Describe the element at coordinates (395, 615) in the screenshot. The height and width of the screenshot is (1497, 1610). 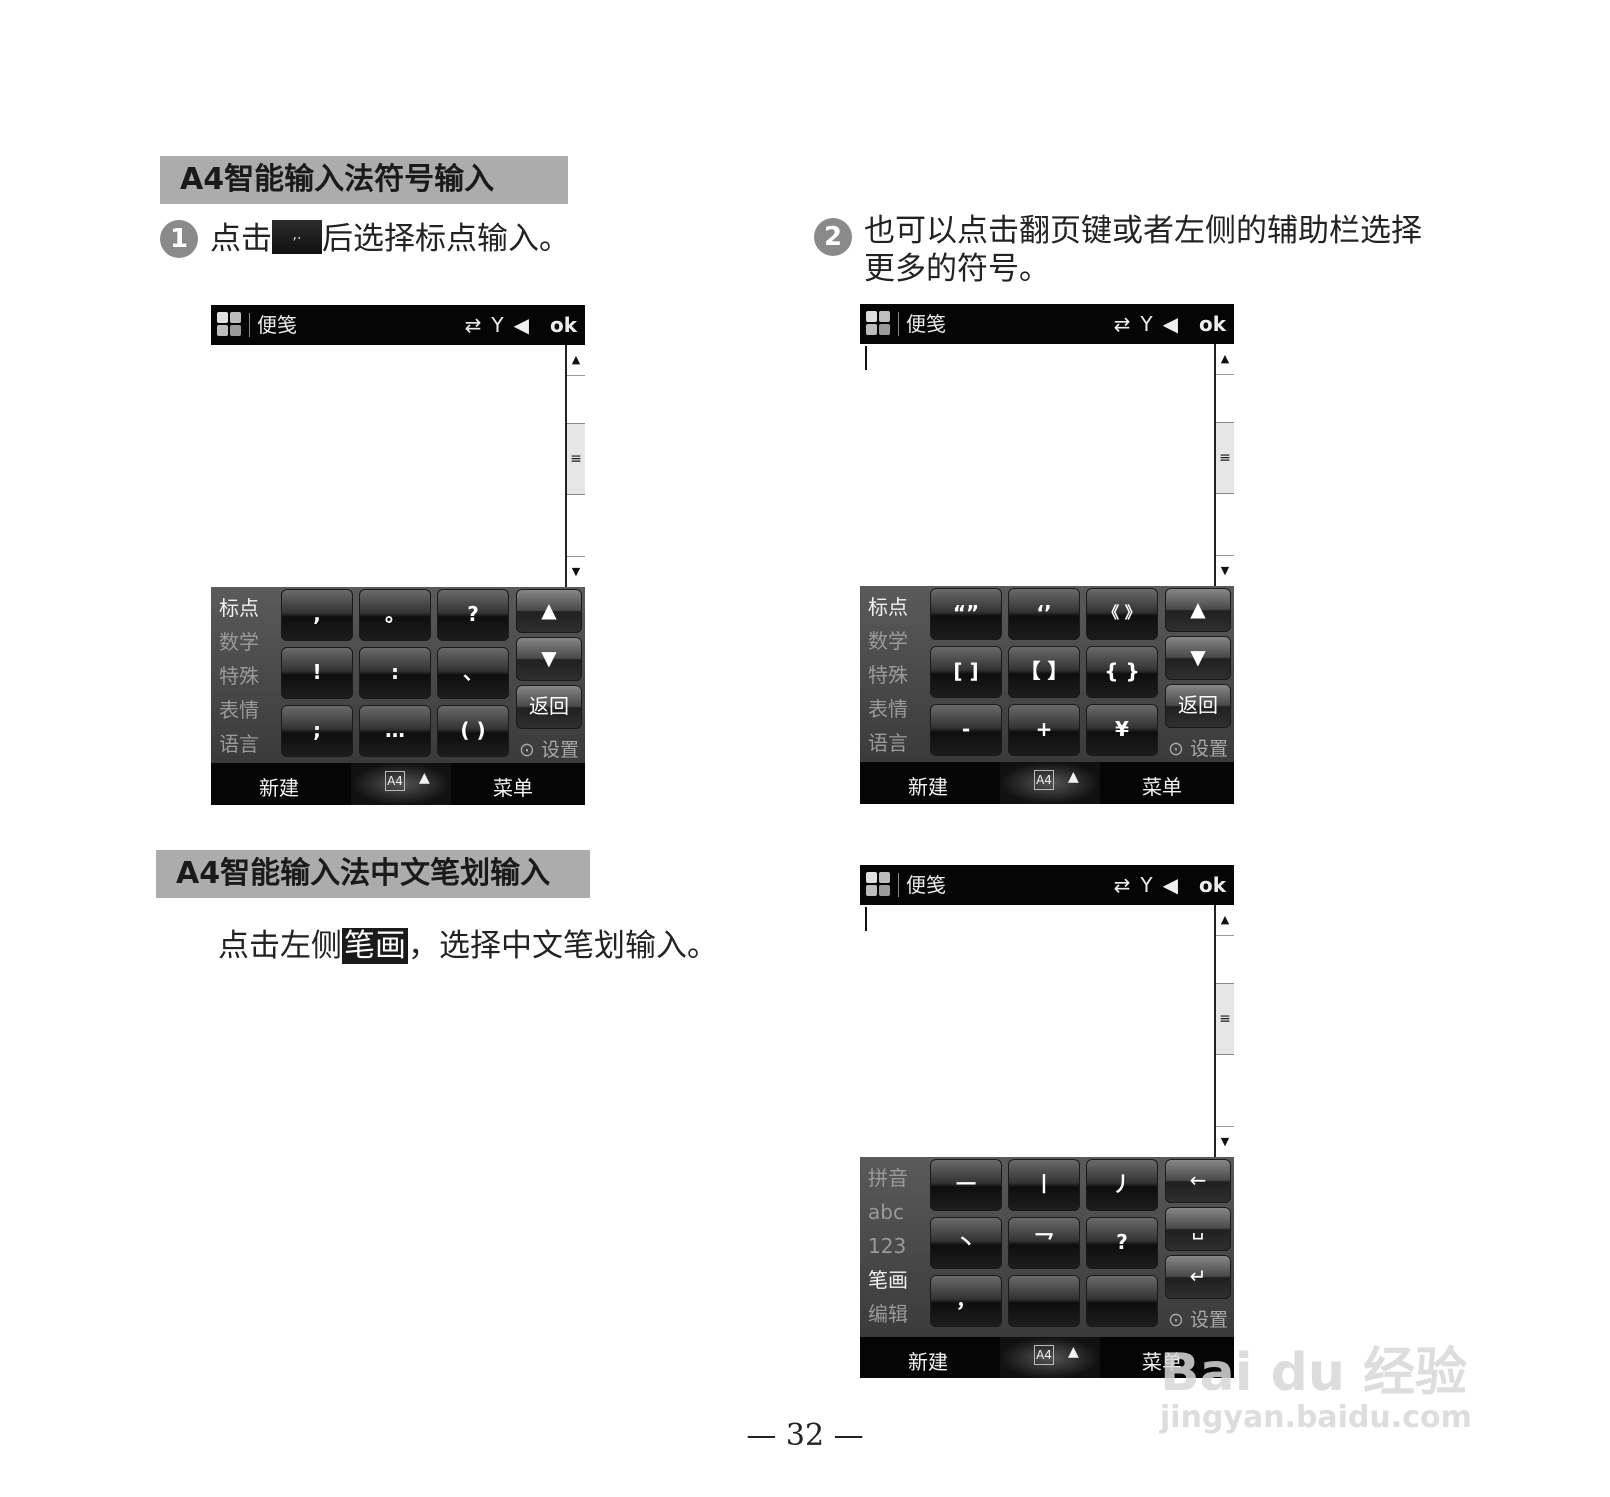
I see `key-period: 。` at that location.